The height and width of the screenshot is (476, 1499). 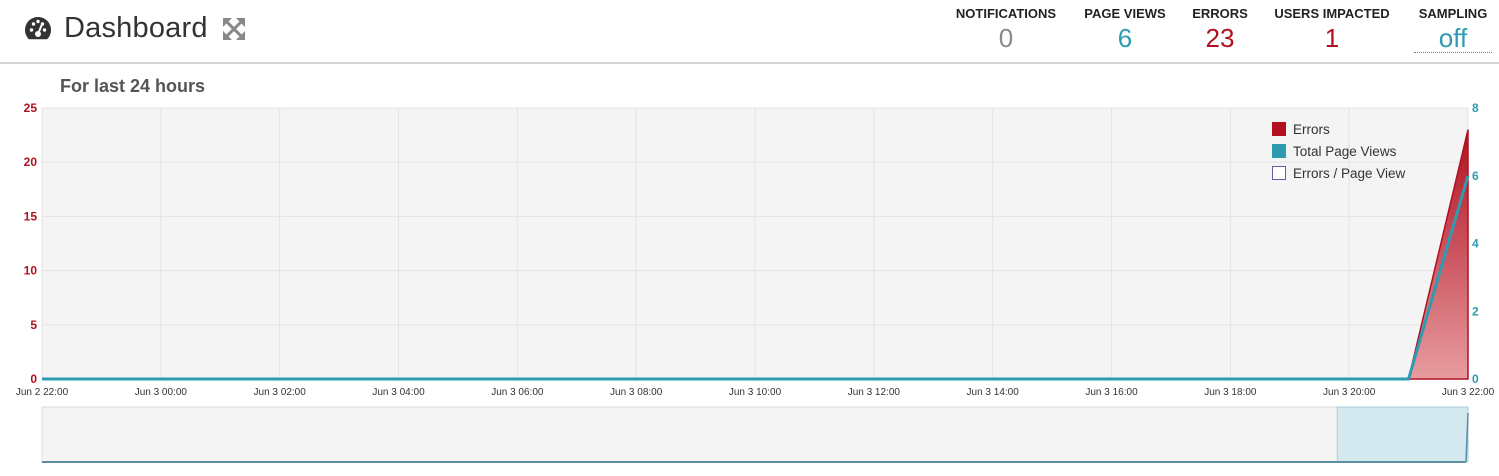 What do you see at coordinates (161, 392) in the screenshot?
I see `x-tick-label: Jun 3 00:00` at bounding box center [161, 392].